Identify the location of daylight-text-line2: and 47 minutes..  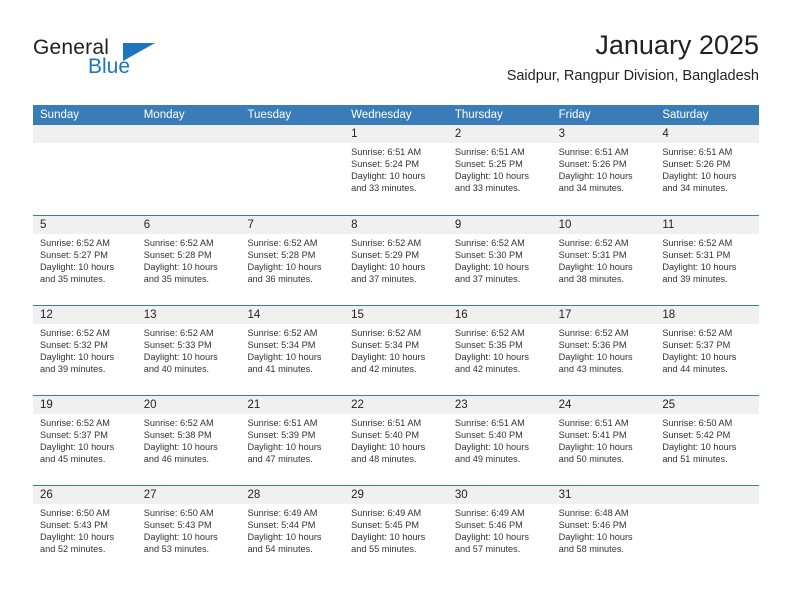
(280, 459).